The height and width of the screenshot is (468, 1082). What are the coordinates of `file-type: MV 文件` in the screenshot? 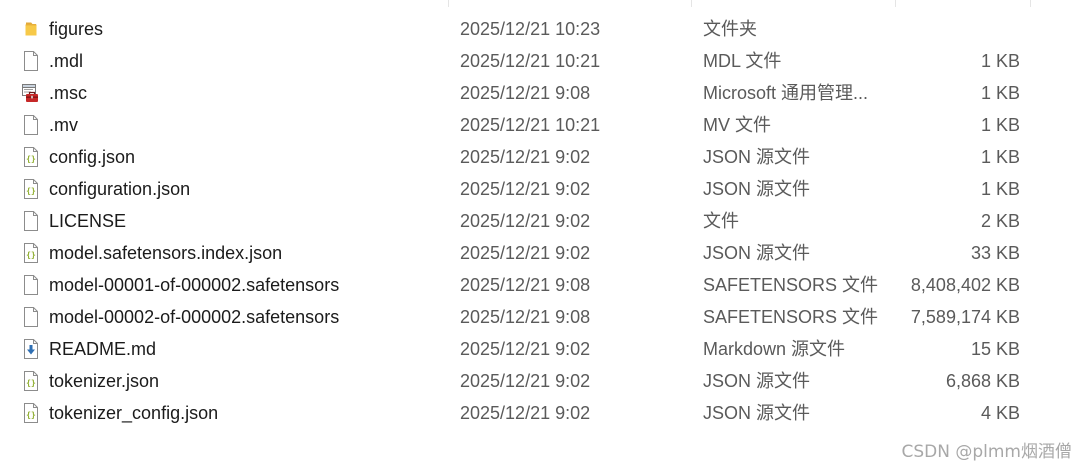 It's located at (737, 125).